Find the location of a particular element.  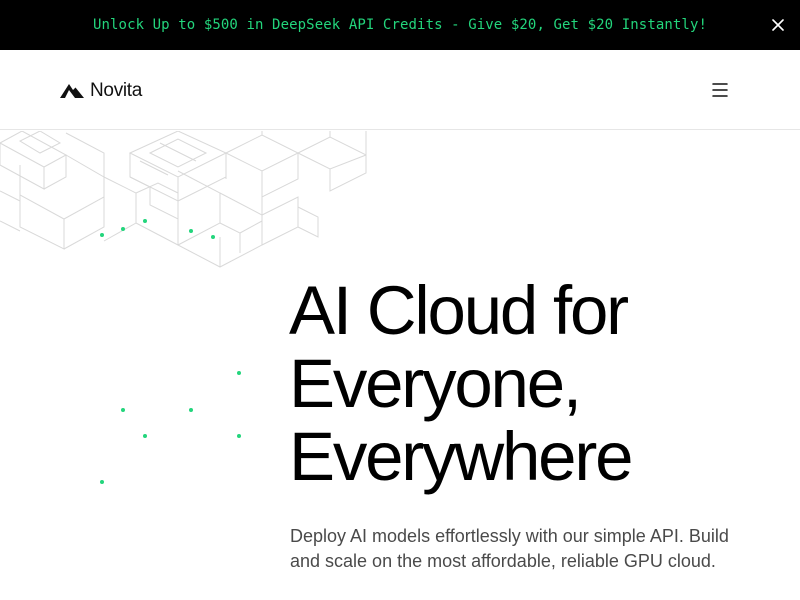

navbar: Novita is located at coordinates (400, 90).